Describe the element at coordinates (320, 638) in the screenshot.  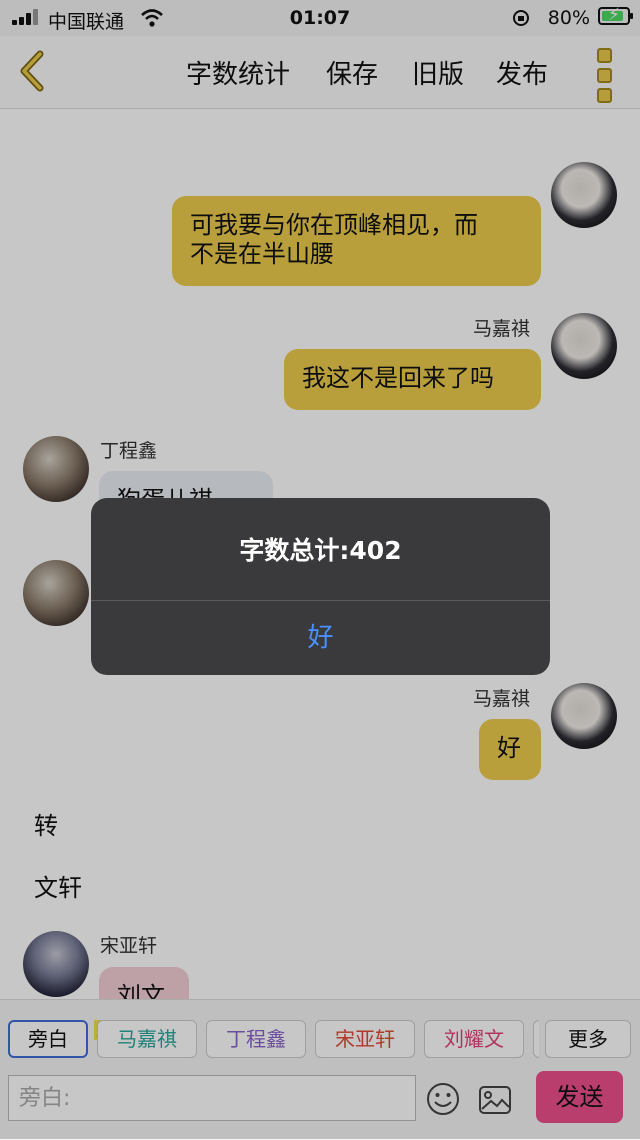
I see `alert-ok-button: 好` at that location.